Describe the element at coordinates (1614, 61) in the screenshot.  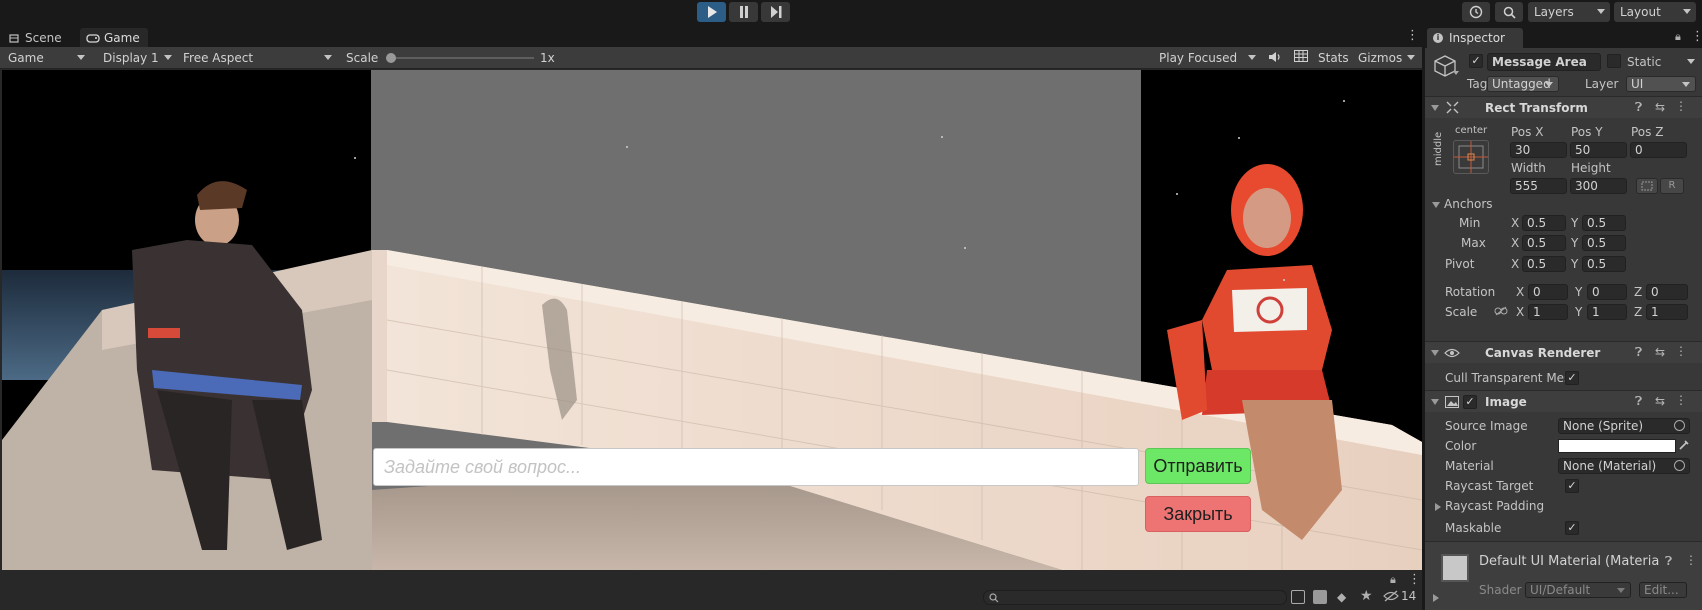
I see `static-checkbox` at that location.